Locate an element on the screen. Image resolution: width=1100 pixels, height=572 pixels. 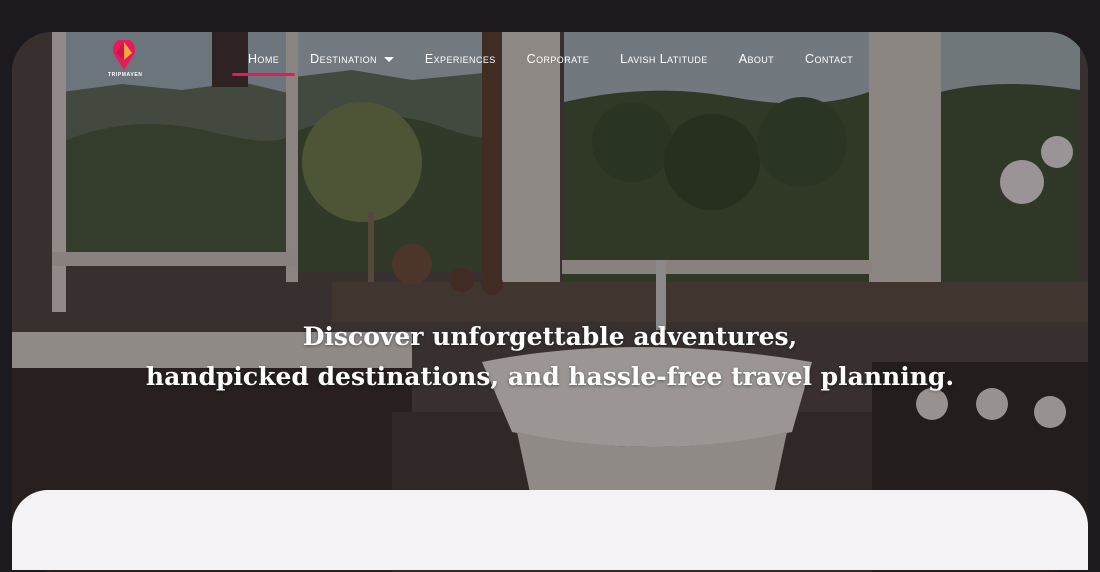
nav-lavish-latitude-label: Lavish Latitude is located at coordinates (664, 59).